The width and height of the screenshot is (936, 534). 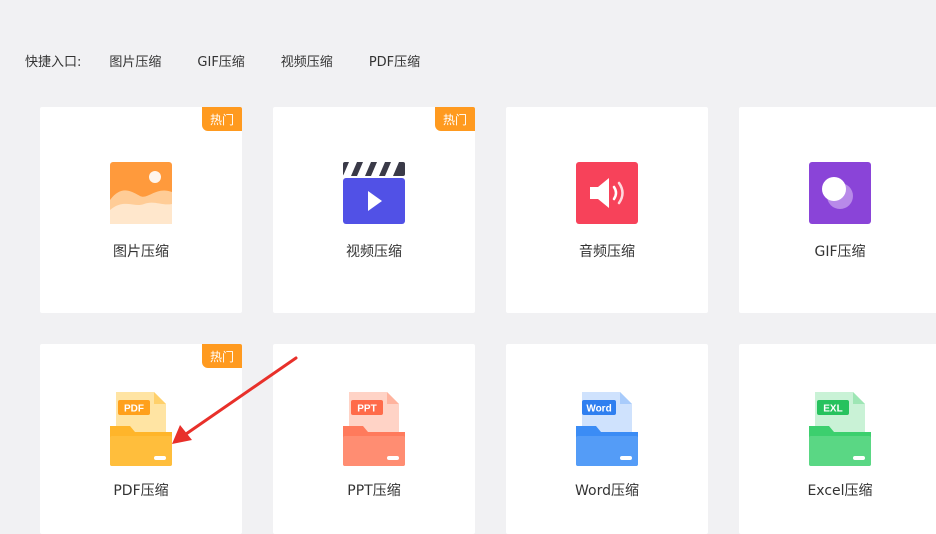 What do you see at coordinates (374, 252) in the screenshot?
I see `tool-label: 视频压缩` at bounding box center [374, 252].